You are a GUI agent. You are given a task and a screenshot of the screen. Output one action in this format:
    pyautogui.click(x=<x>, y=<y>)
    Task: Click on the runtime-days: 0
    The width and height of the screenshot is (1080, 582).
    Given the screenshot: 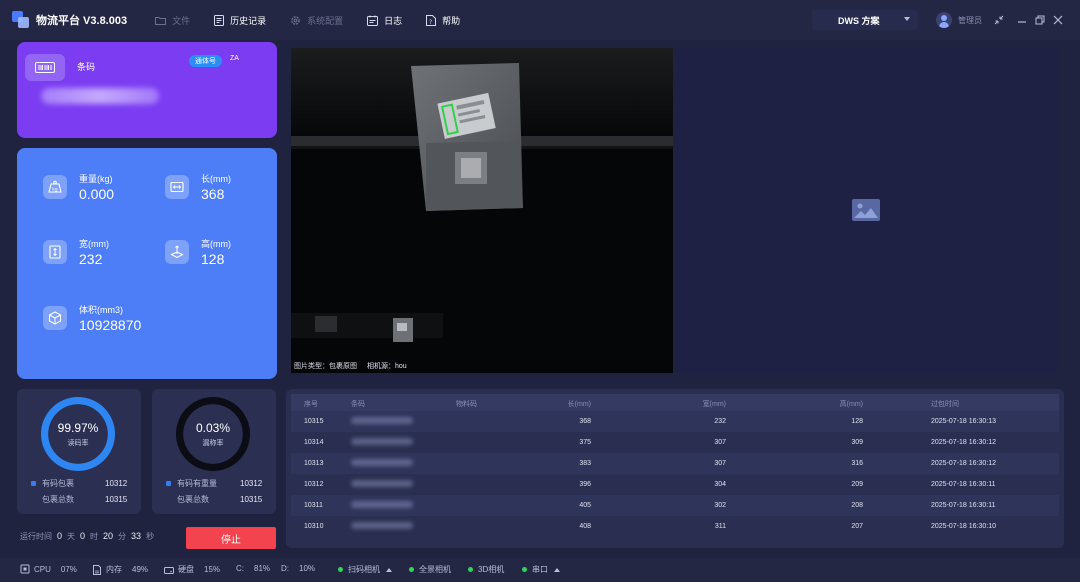 What is the action you would take?
    pyautogui.click(x=60, y=536)
    